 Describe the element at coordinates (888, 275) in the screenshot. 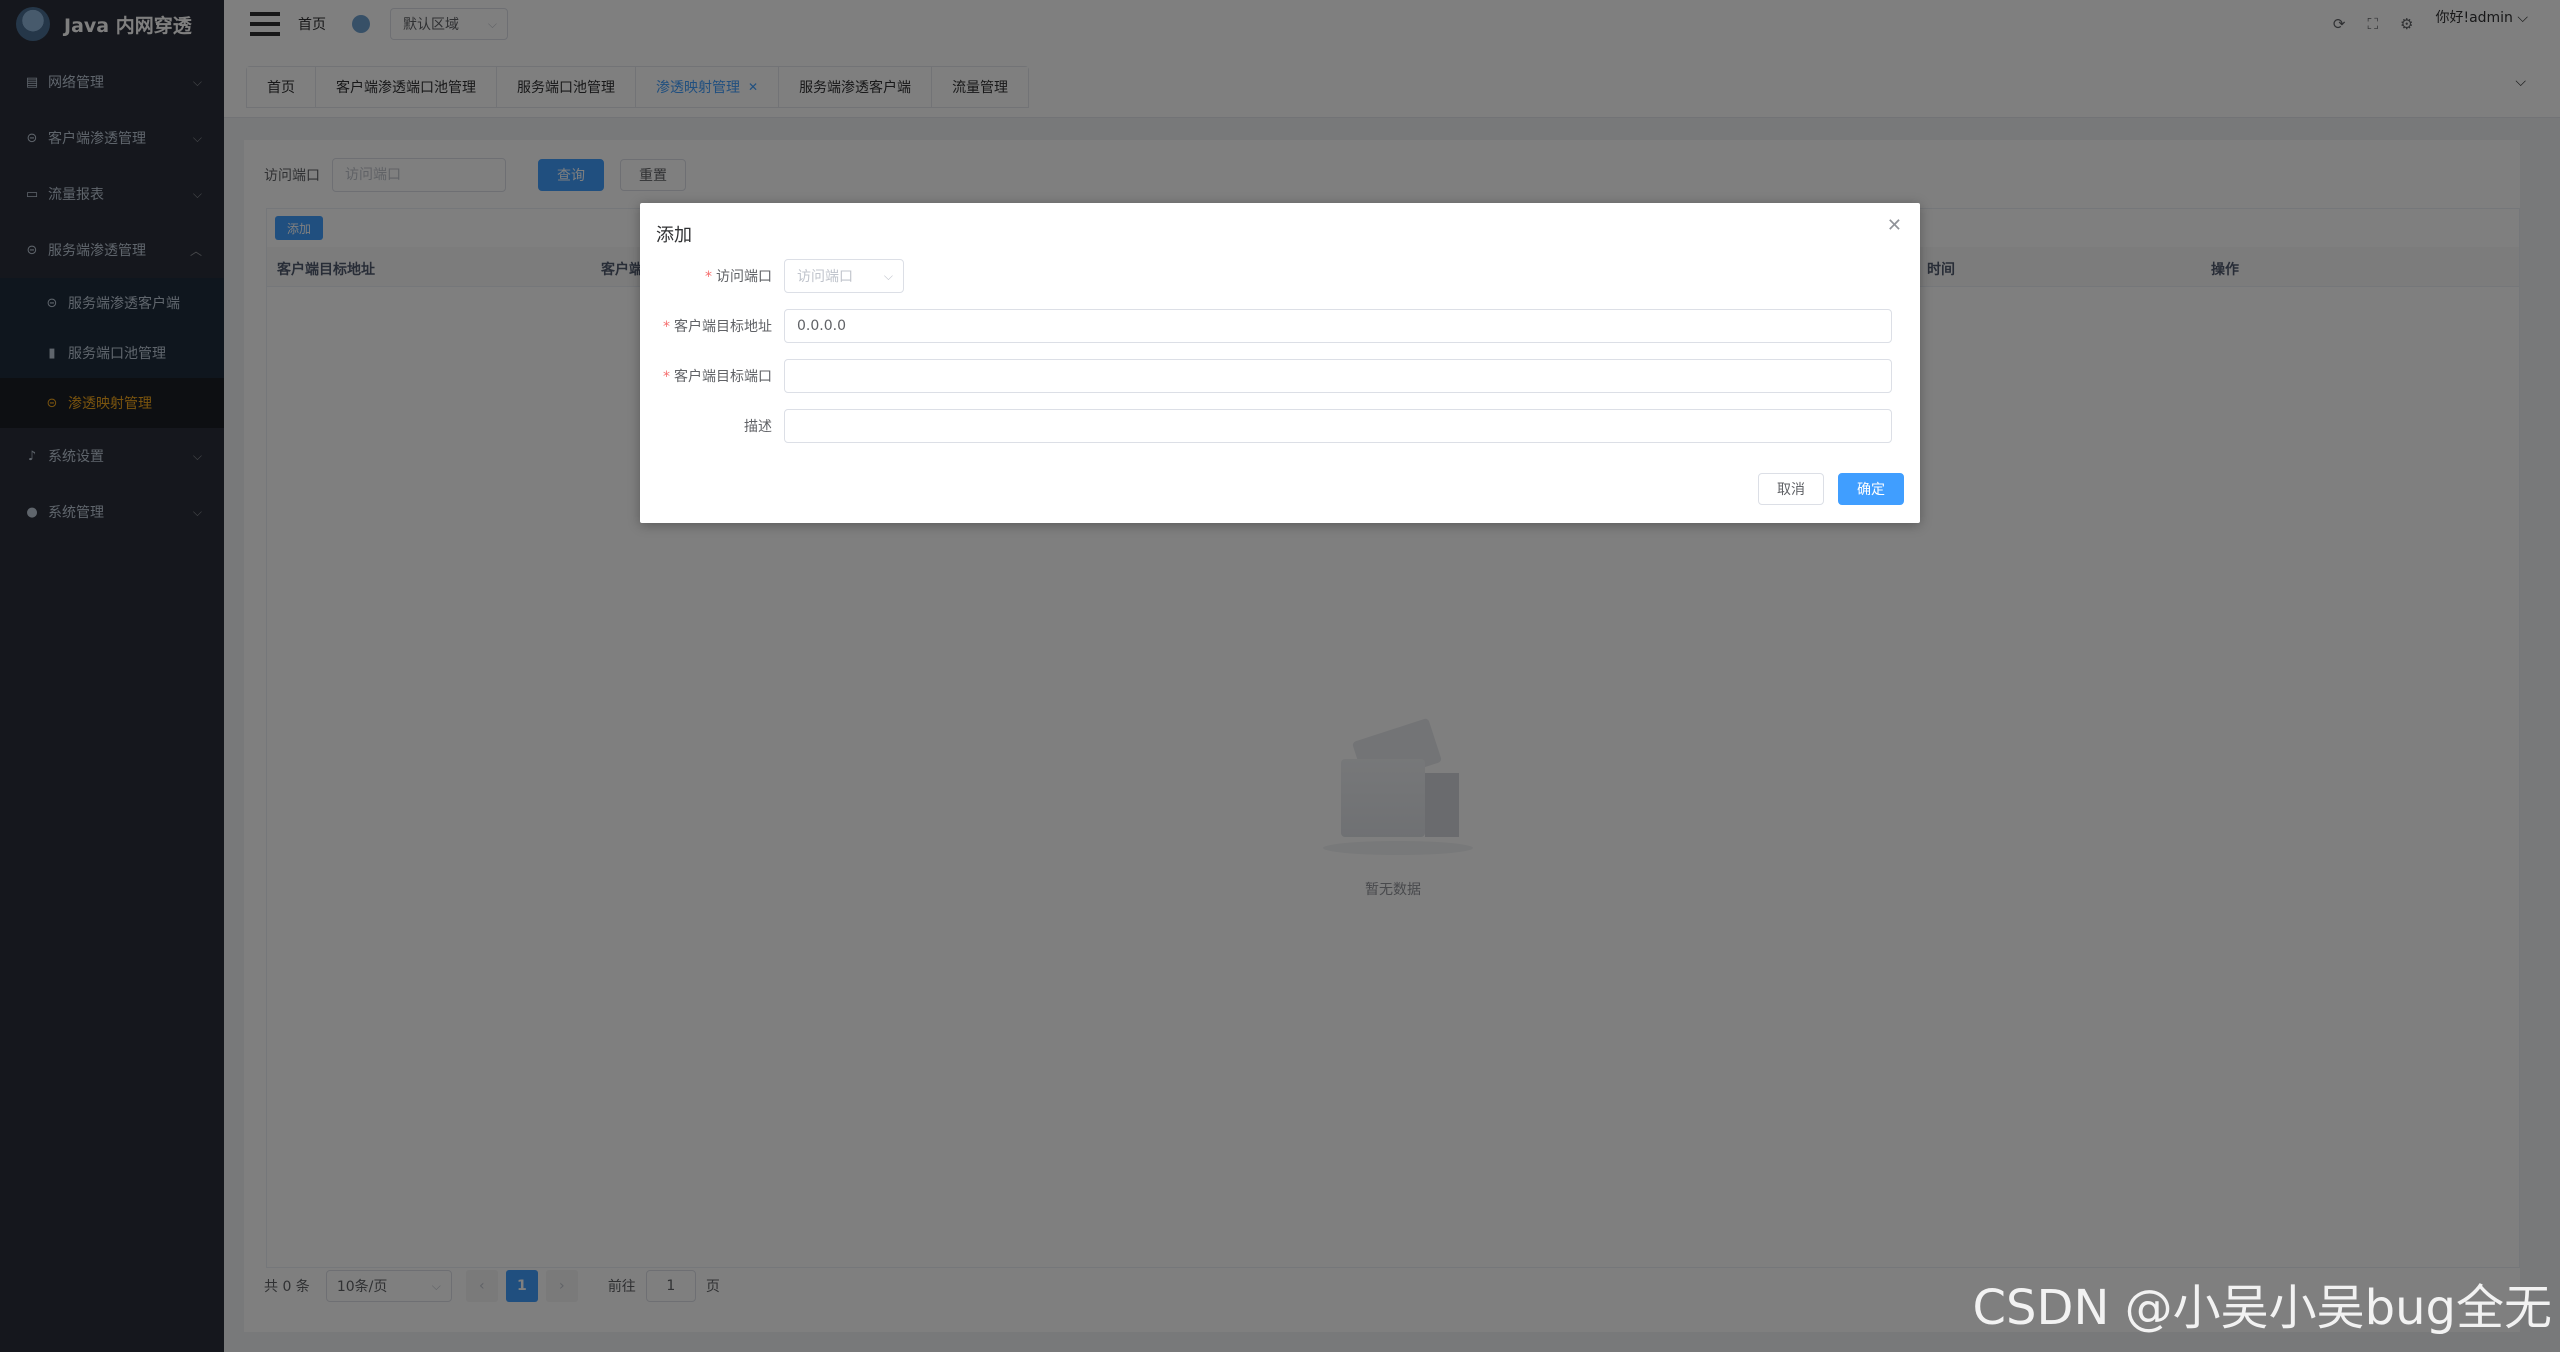

I see `chevron-down-icon: ⌵` at that location.